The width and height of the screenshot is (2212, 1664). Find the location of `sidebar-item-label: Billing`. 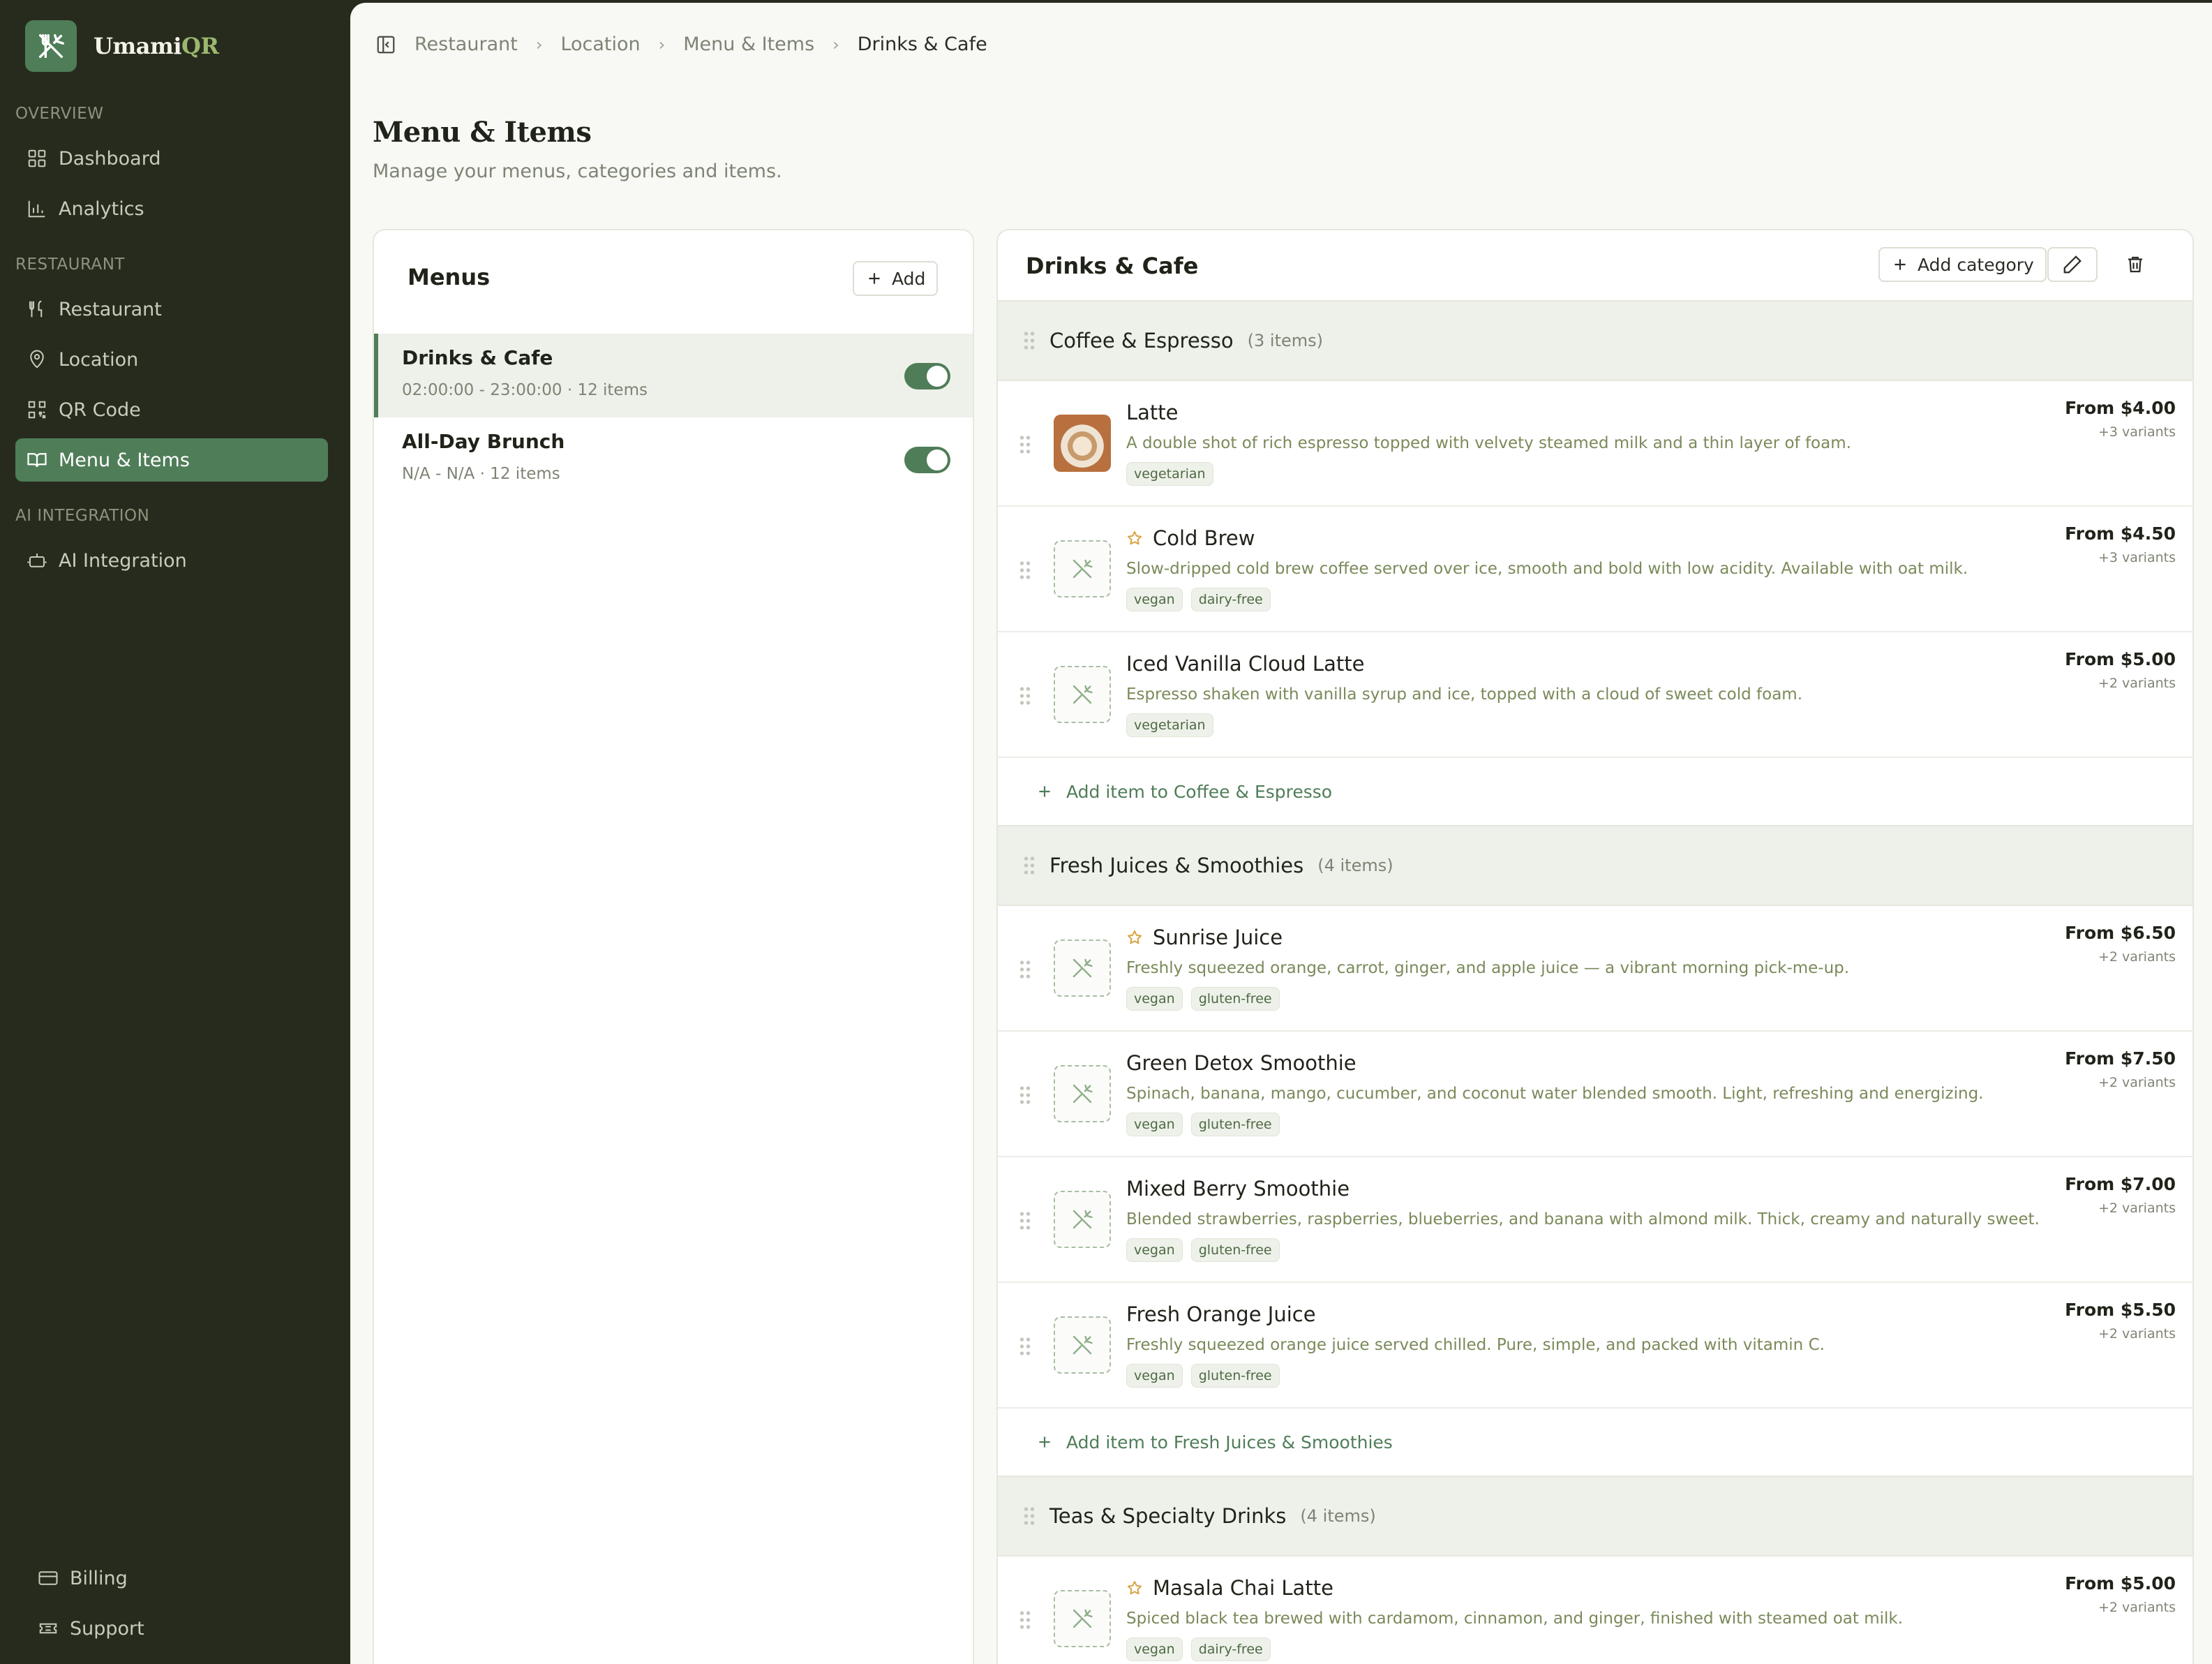

sidebar-item-label: Billing is located at coordinates (99, 1578).